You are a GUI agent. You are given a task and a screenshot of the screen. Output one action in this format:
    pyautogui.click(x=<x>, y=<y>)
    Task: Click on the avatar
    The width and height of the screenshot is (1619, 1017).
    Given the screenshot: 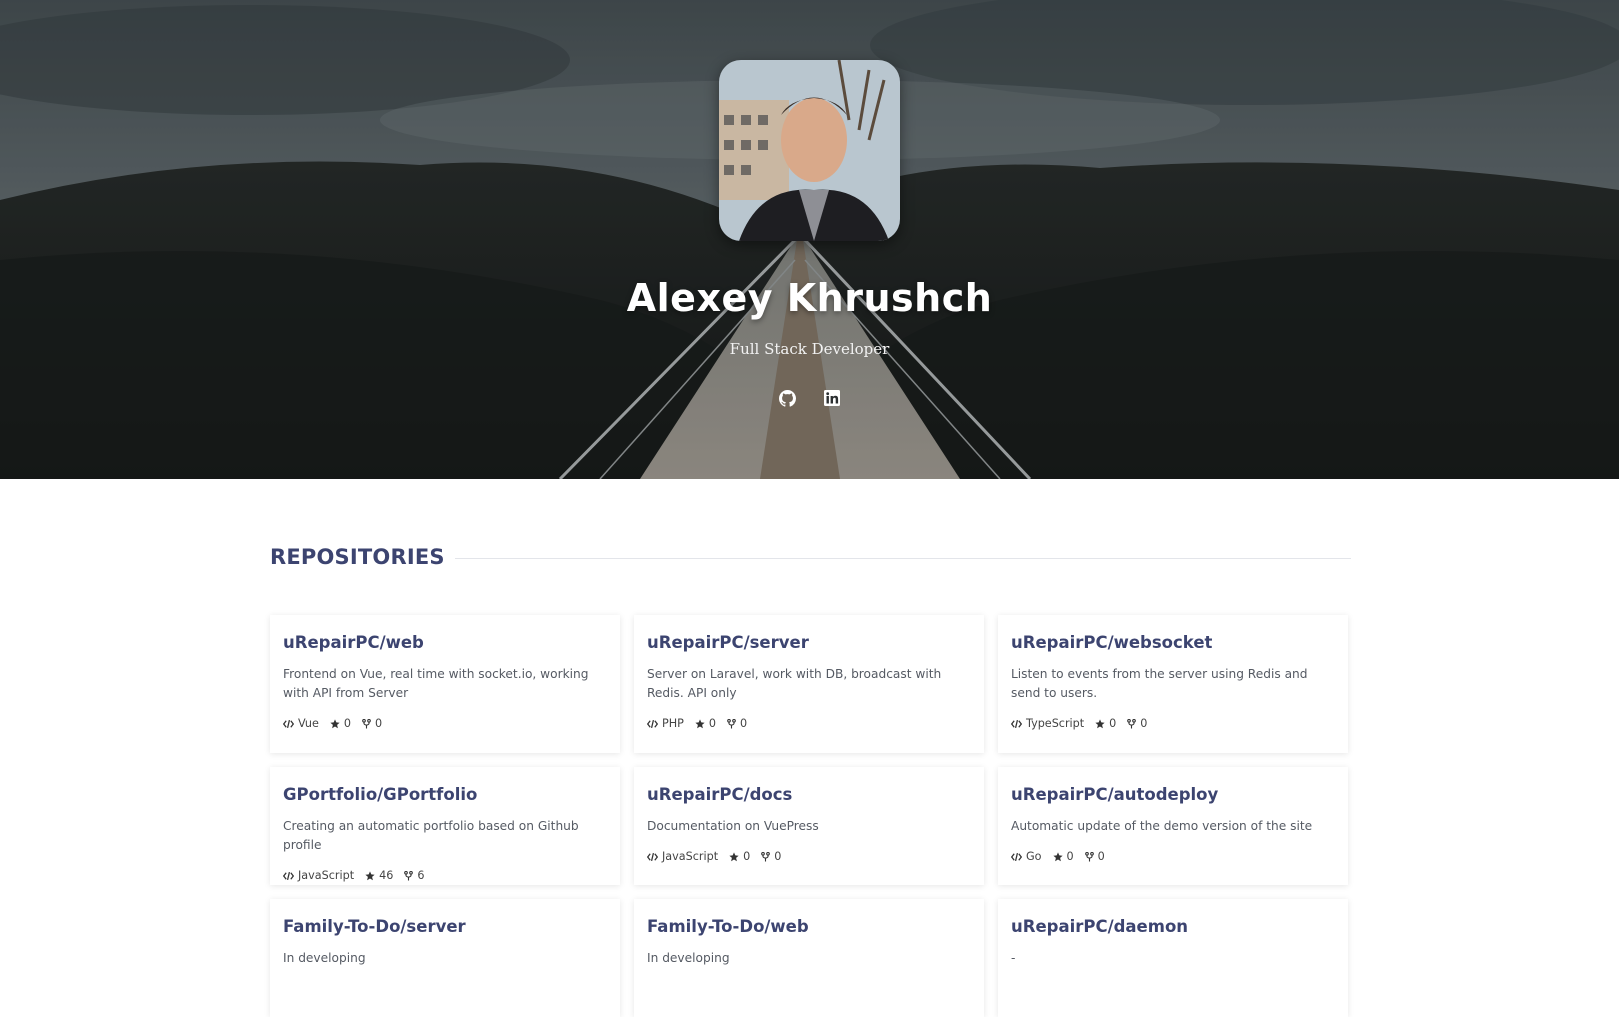 What is the action you would take?
    pyautogui.click(x=809, y=150)
    